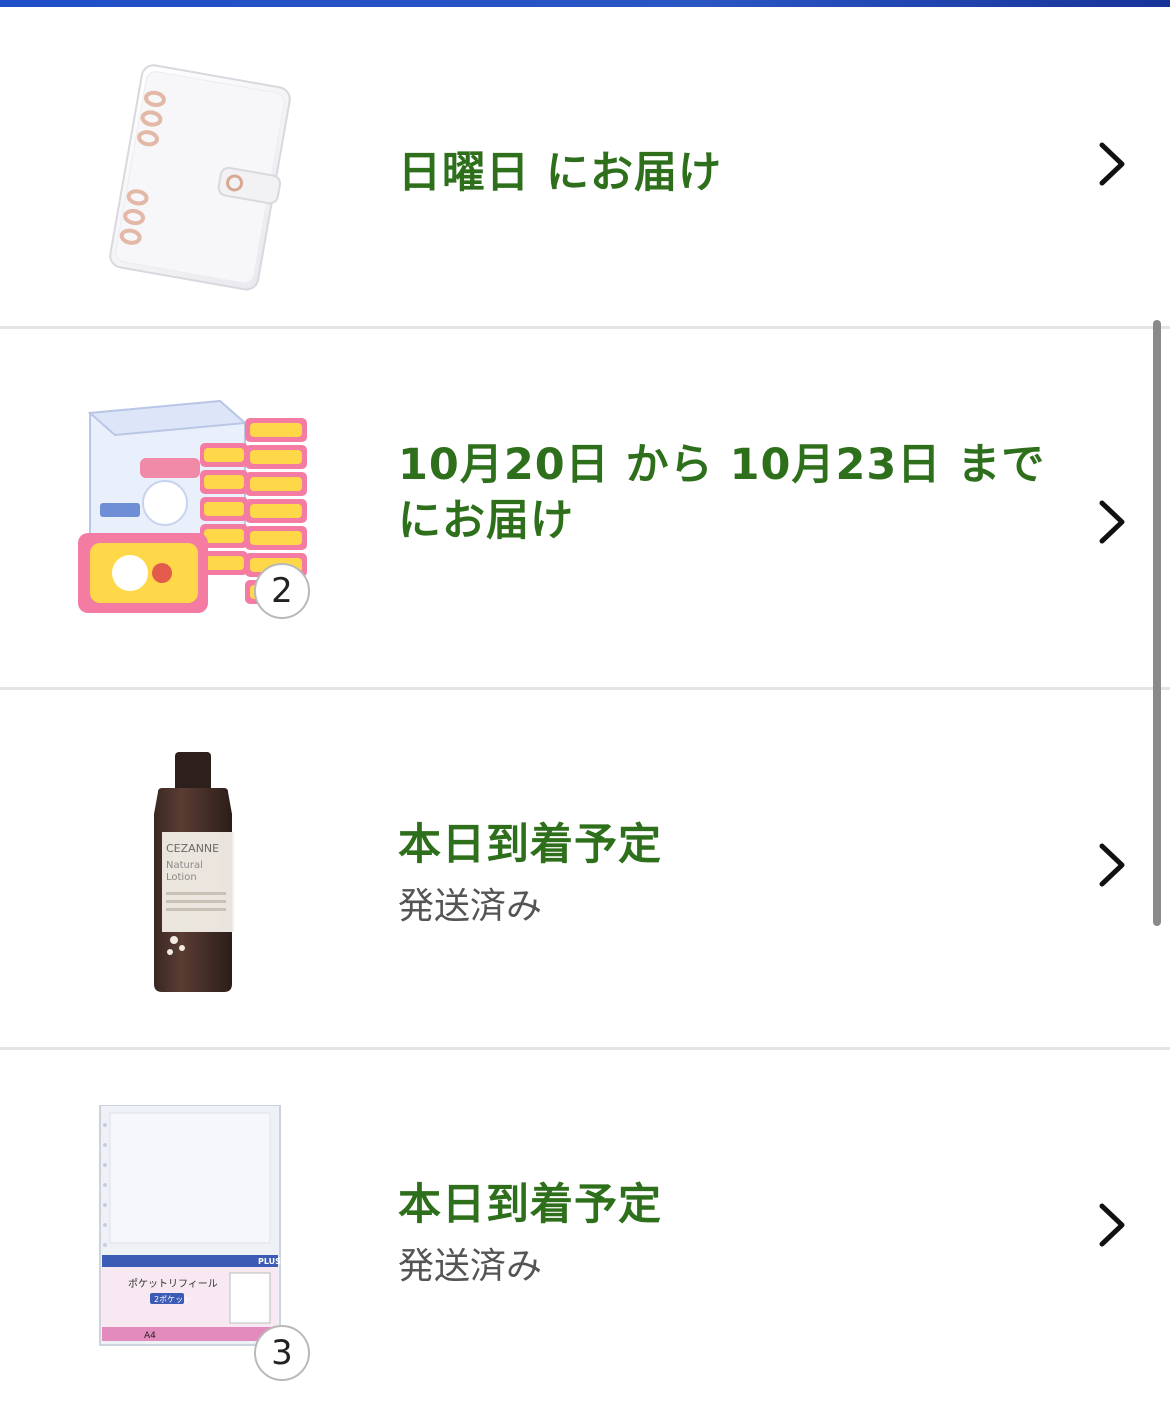 The height and width of the screenshot is (1414, 1170). What do you see at coordinates (269, 1261) in the screenshot?
I see `brand-label: PLUS` at bounding box center [269, 1261].